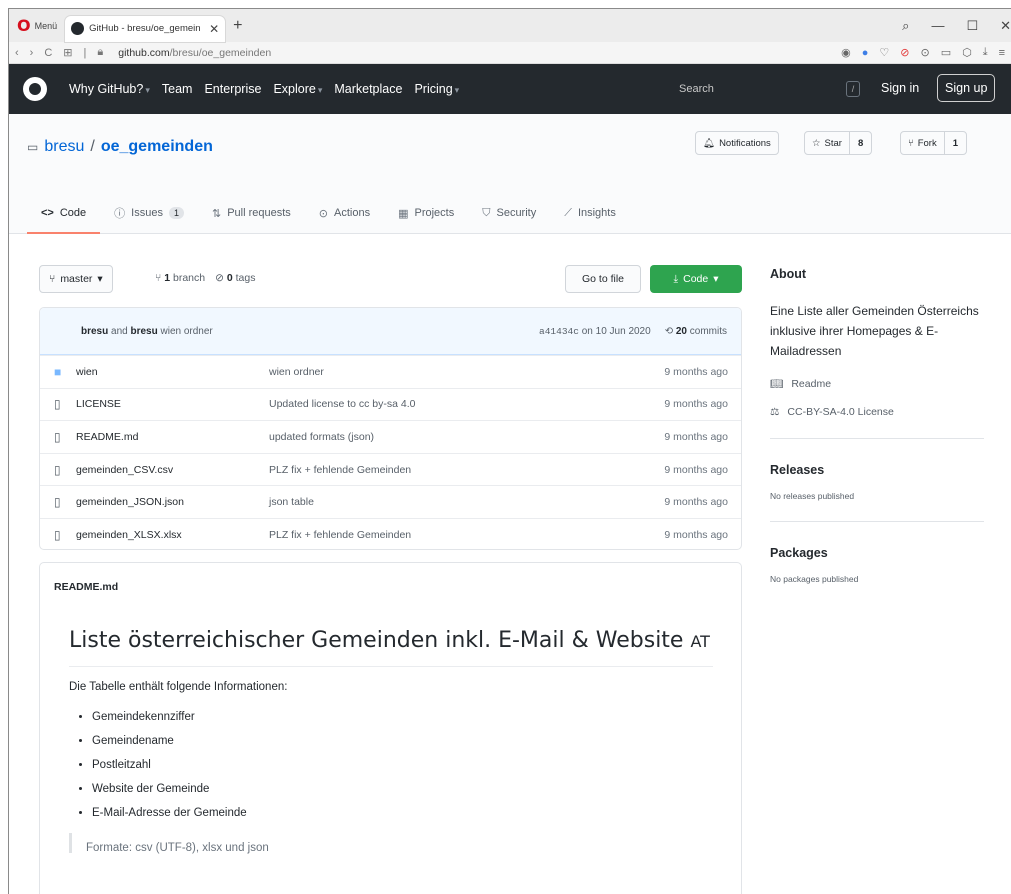  Describe the element at coordinates (509, 214) in the screenshot. I see `tab-security: ⛉ Security` at that location.